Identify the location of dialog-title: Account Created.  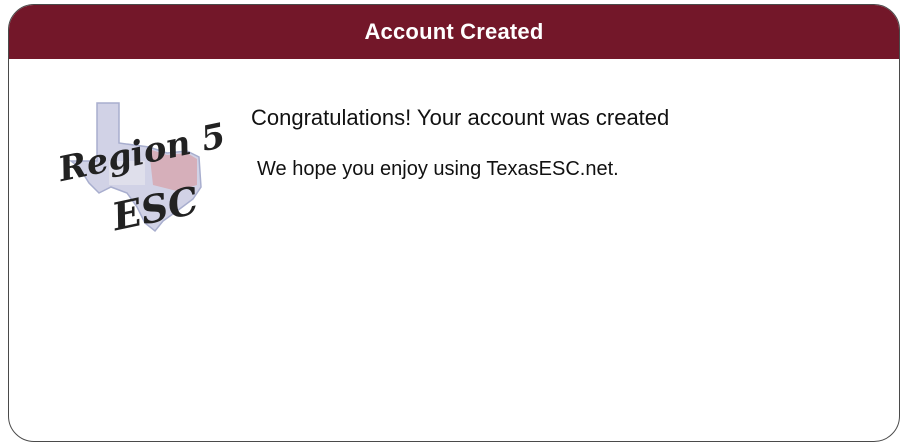
(454, 31).